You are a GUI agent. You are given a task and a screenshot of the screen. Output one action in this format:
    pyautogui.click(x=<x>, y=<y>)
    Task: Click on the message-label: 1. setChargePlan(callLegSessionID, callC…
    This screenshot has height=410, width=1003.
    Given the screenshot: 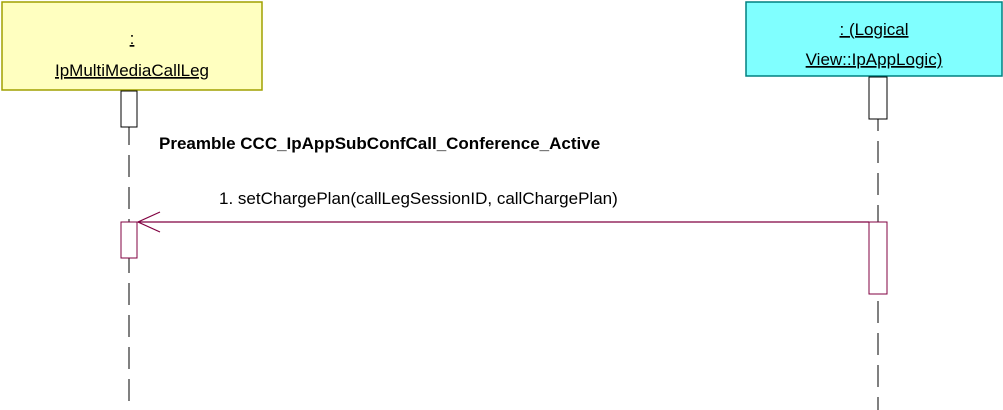 What is the action you would take?
    pyautogui.click(x=418, y=198)
    